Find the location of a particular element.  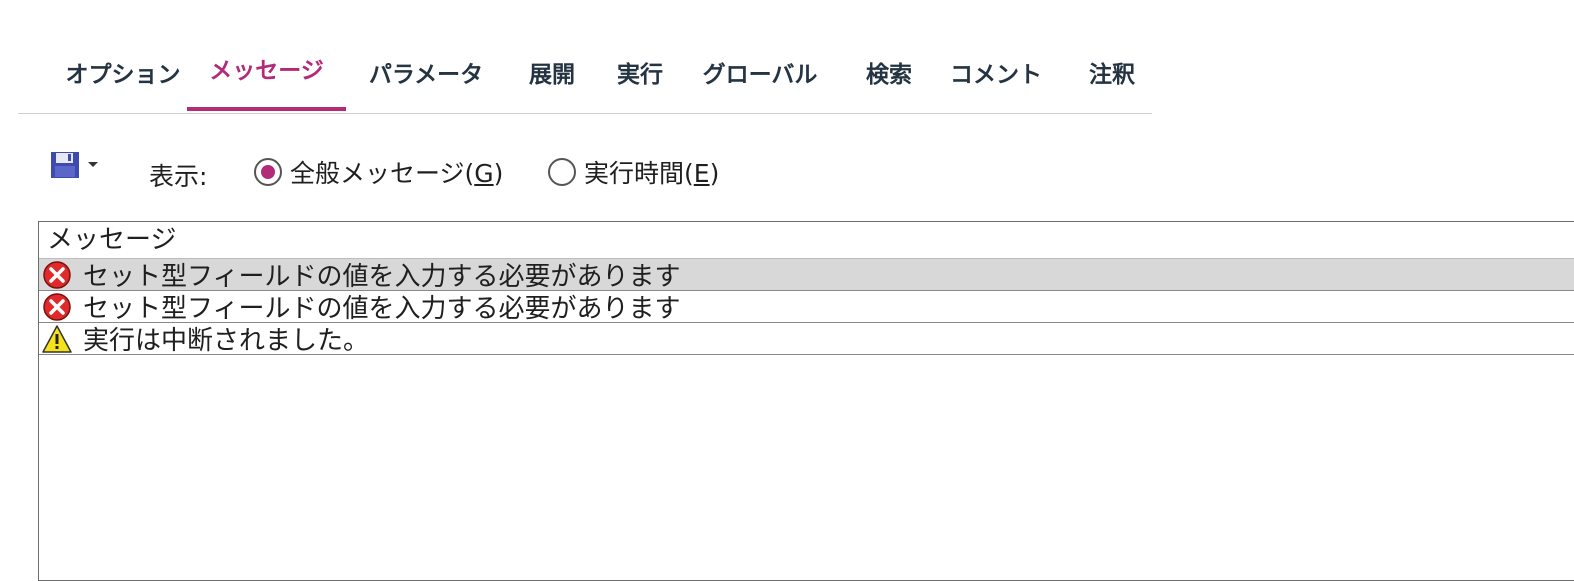

radio-general-messages: 全般メッセージ(G) is located at coordinates (378, 172).